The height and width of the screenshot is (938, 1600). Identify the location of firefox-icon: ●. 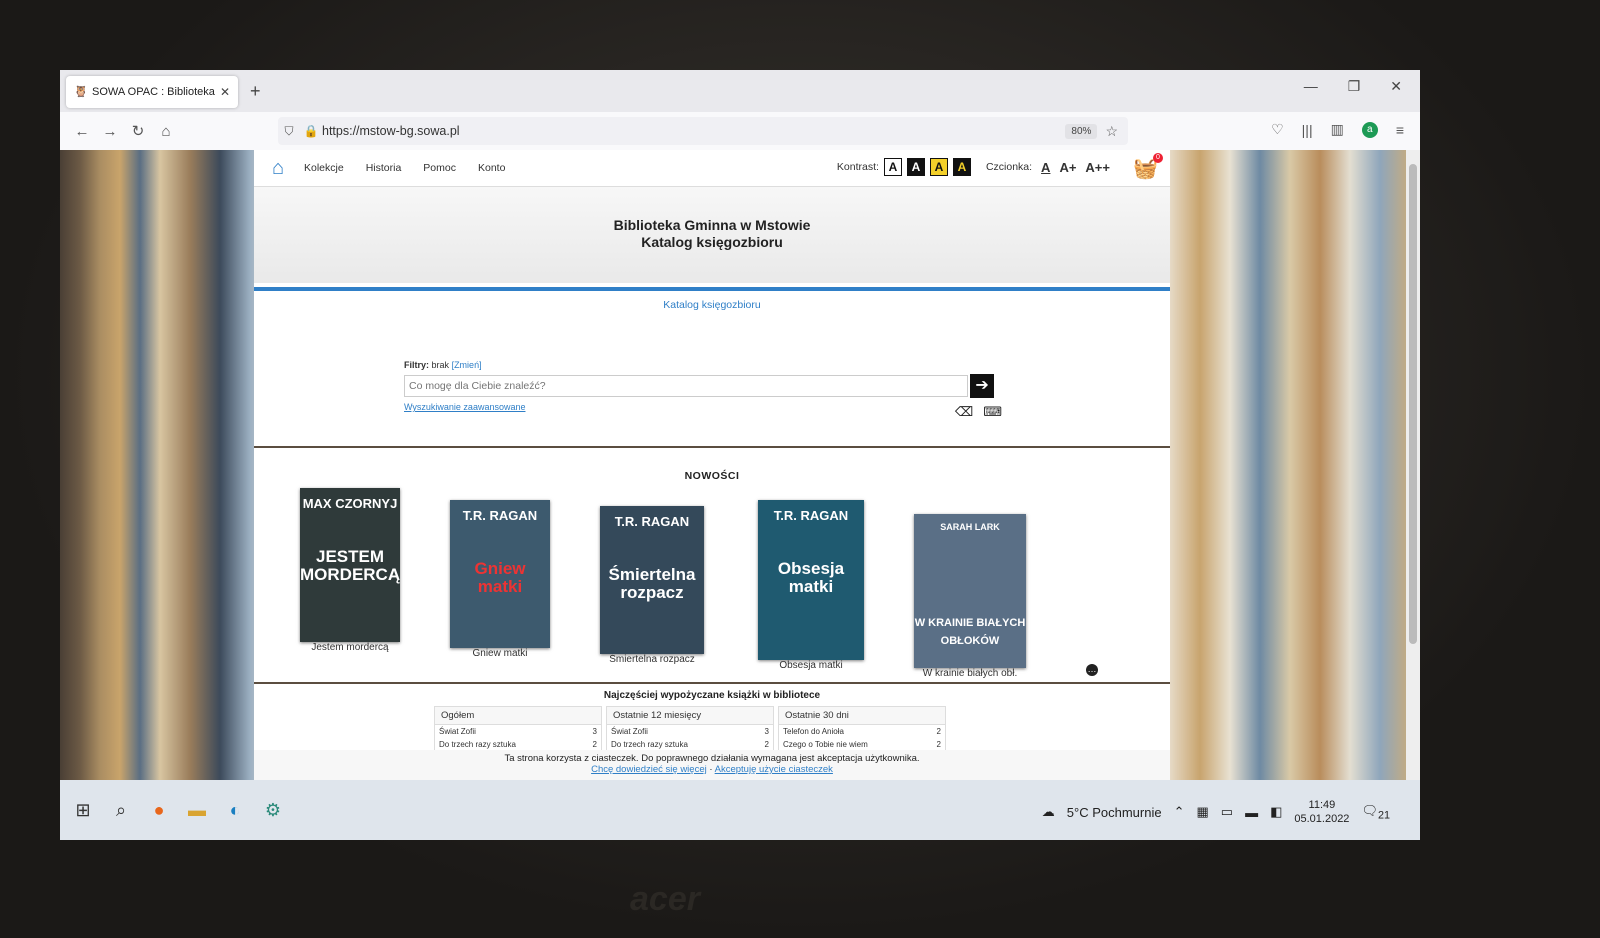
(159, 810).